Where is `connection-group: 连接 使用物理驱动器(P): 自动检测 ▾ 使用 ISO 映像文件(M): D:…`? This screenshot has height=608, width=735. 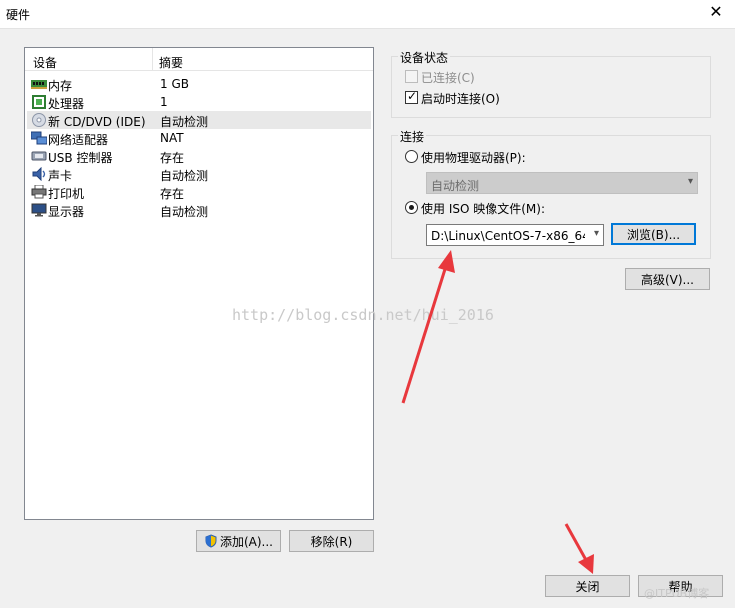
connection-group: 连接 使用物理驱动器(P): 自动检测 ▾ 使用 ISO 映像文件(M): D:… is located at coordinates (551, 193).